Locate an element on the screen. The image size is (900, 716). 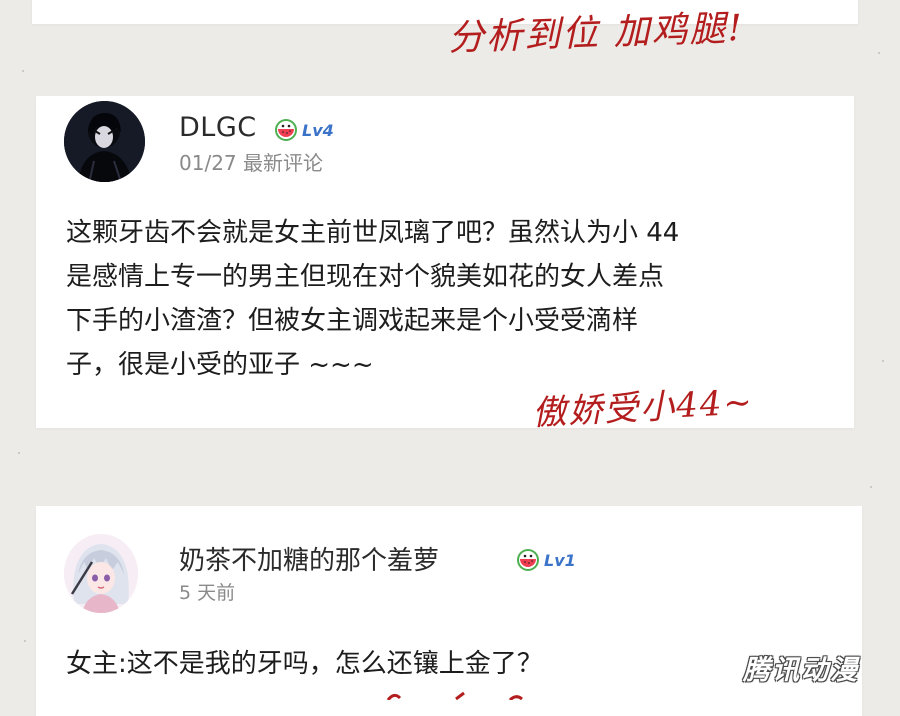
watermark-logo: 腾讯动漫 is located at coordinates (801, 670).